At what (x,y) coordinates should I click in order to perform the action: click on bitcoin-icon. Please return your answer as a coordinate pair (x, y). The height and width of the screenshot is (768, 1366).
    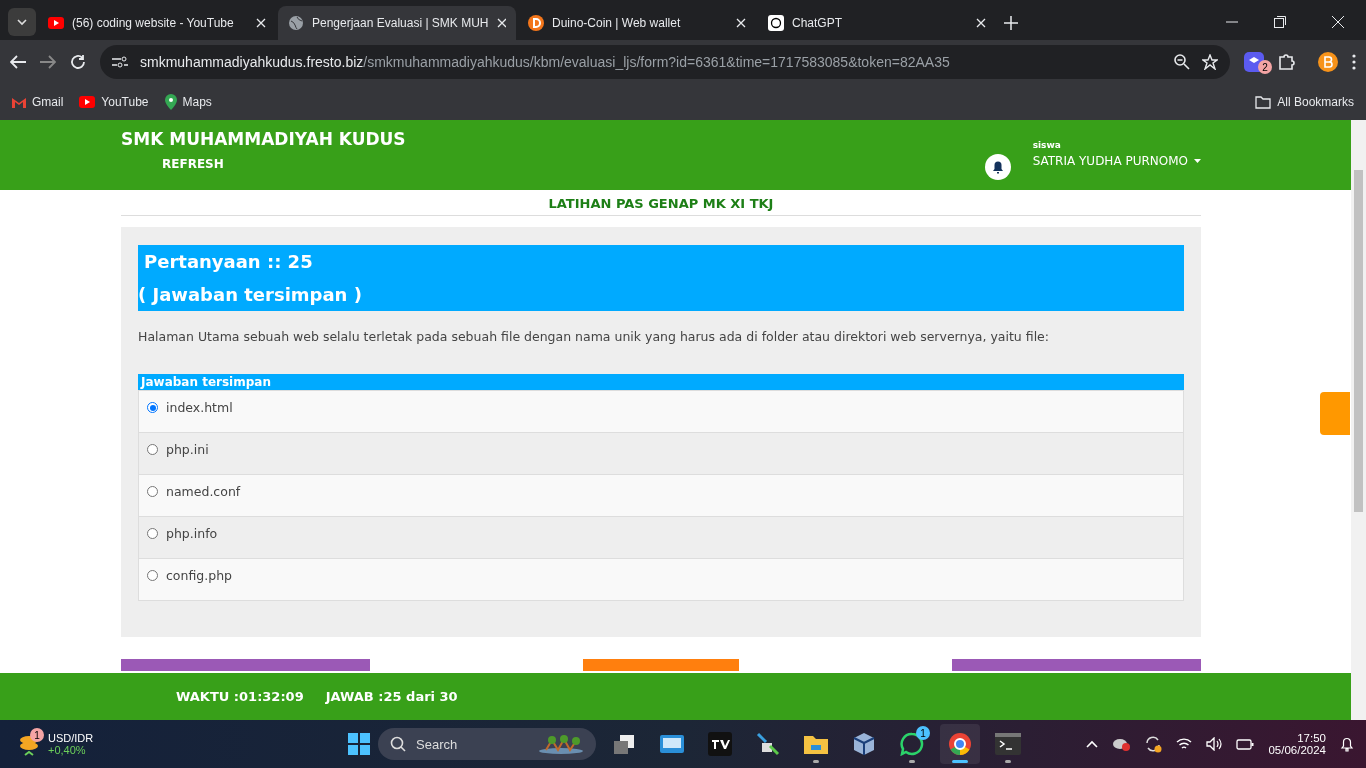
    Looking at the image, I should click on (1328, 62).